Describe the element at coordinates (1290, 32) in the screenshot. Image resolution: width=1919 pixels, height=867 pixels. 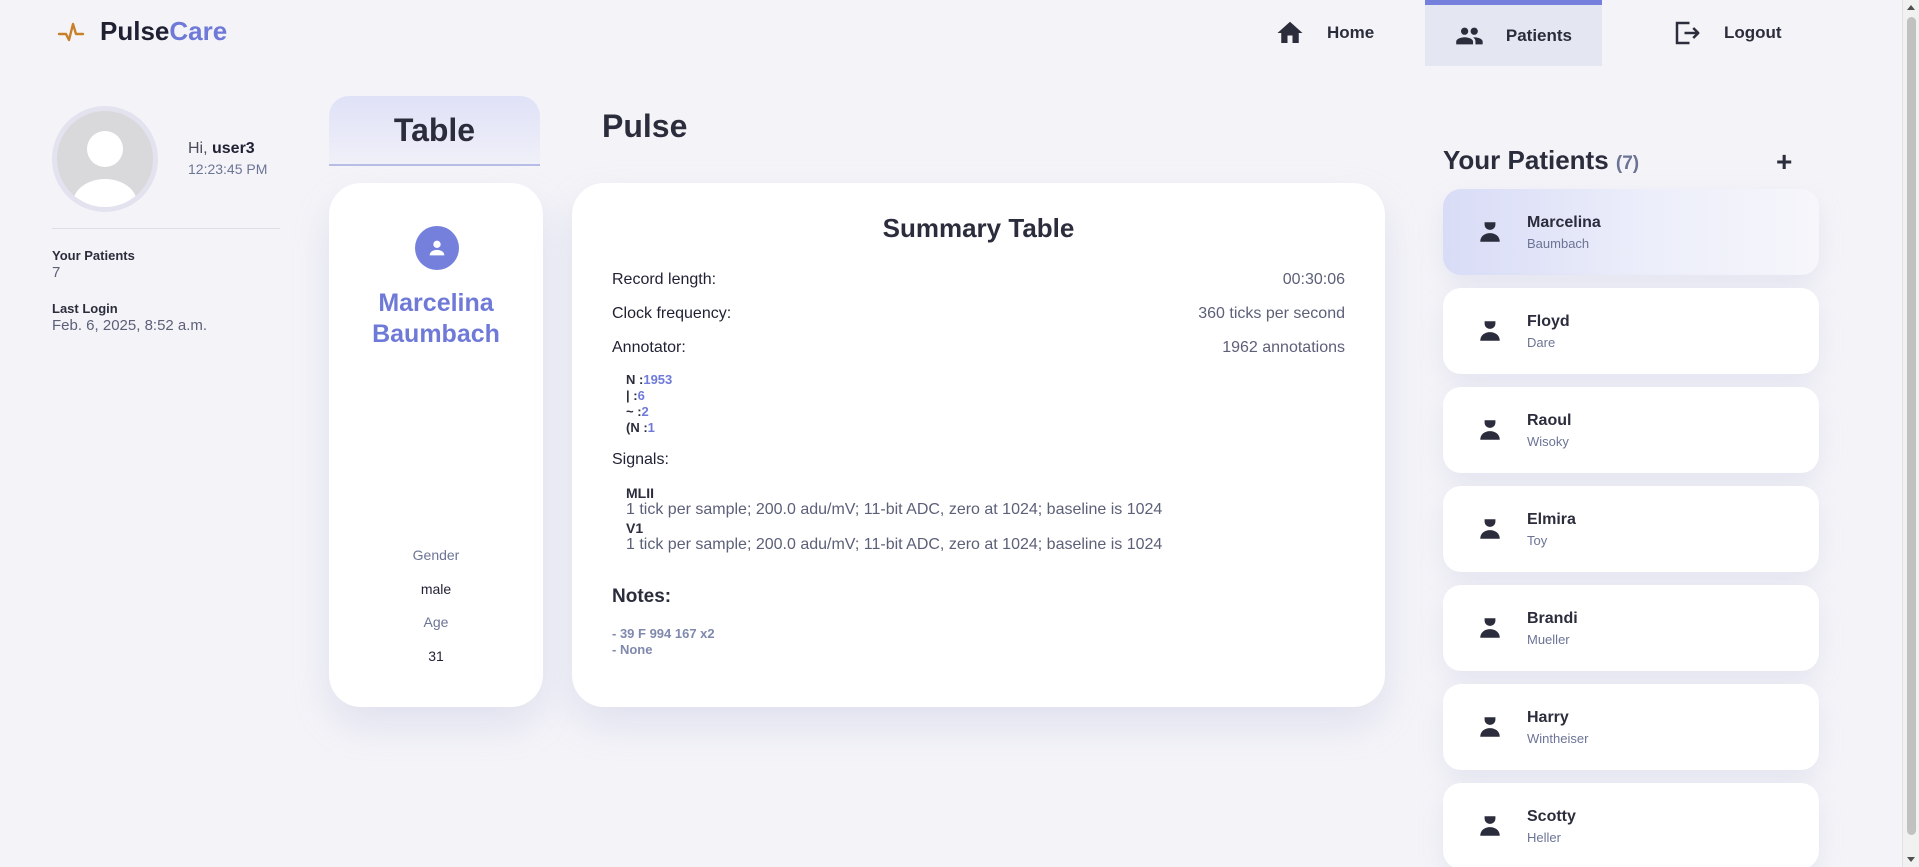
I see `home-icon` at that location.